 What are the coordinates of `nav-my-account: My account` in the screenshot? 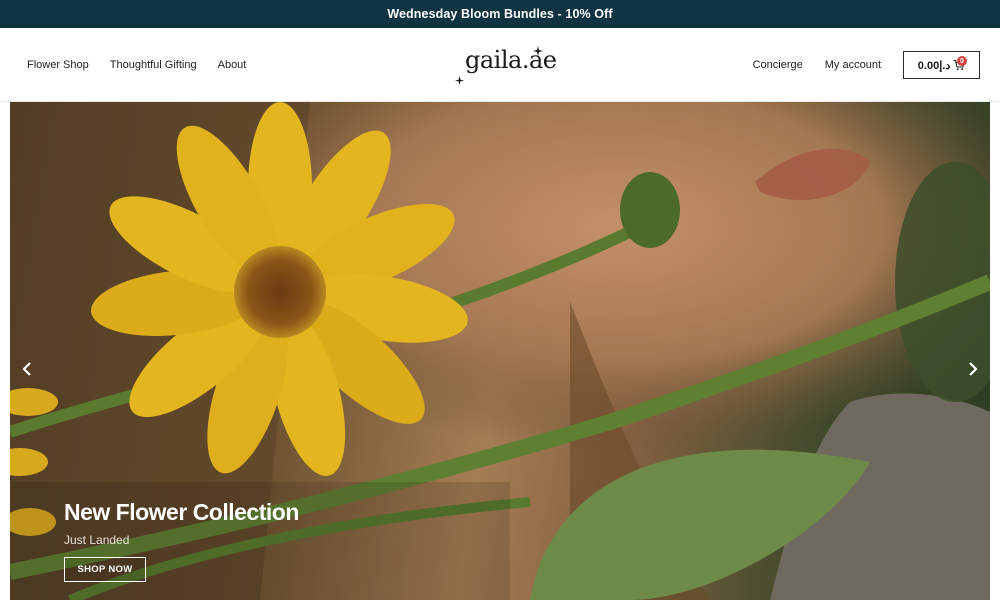 It's located at (853, 65).